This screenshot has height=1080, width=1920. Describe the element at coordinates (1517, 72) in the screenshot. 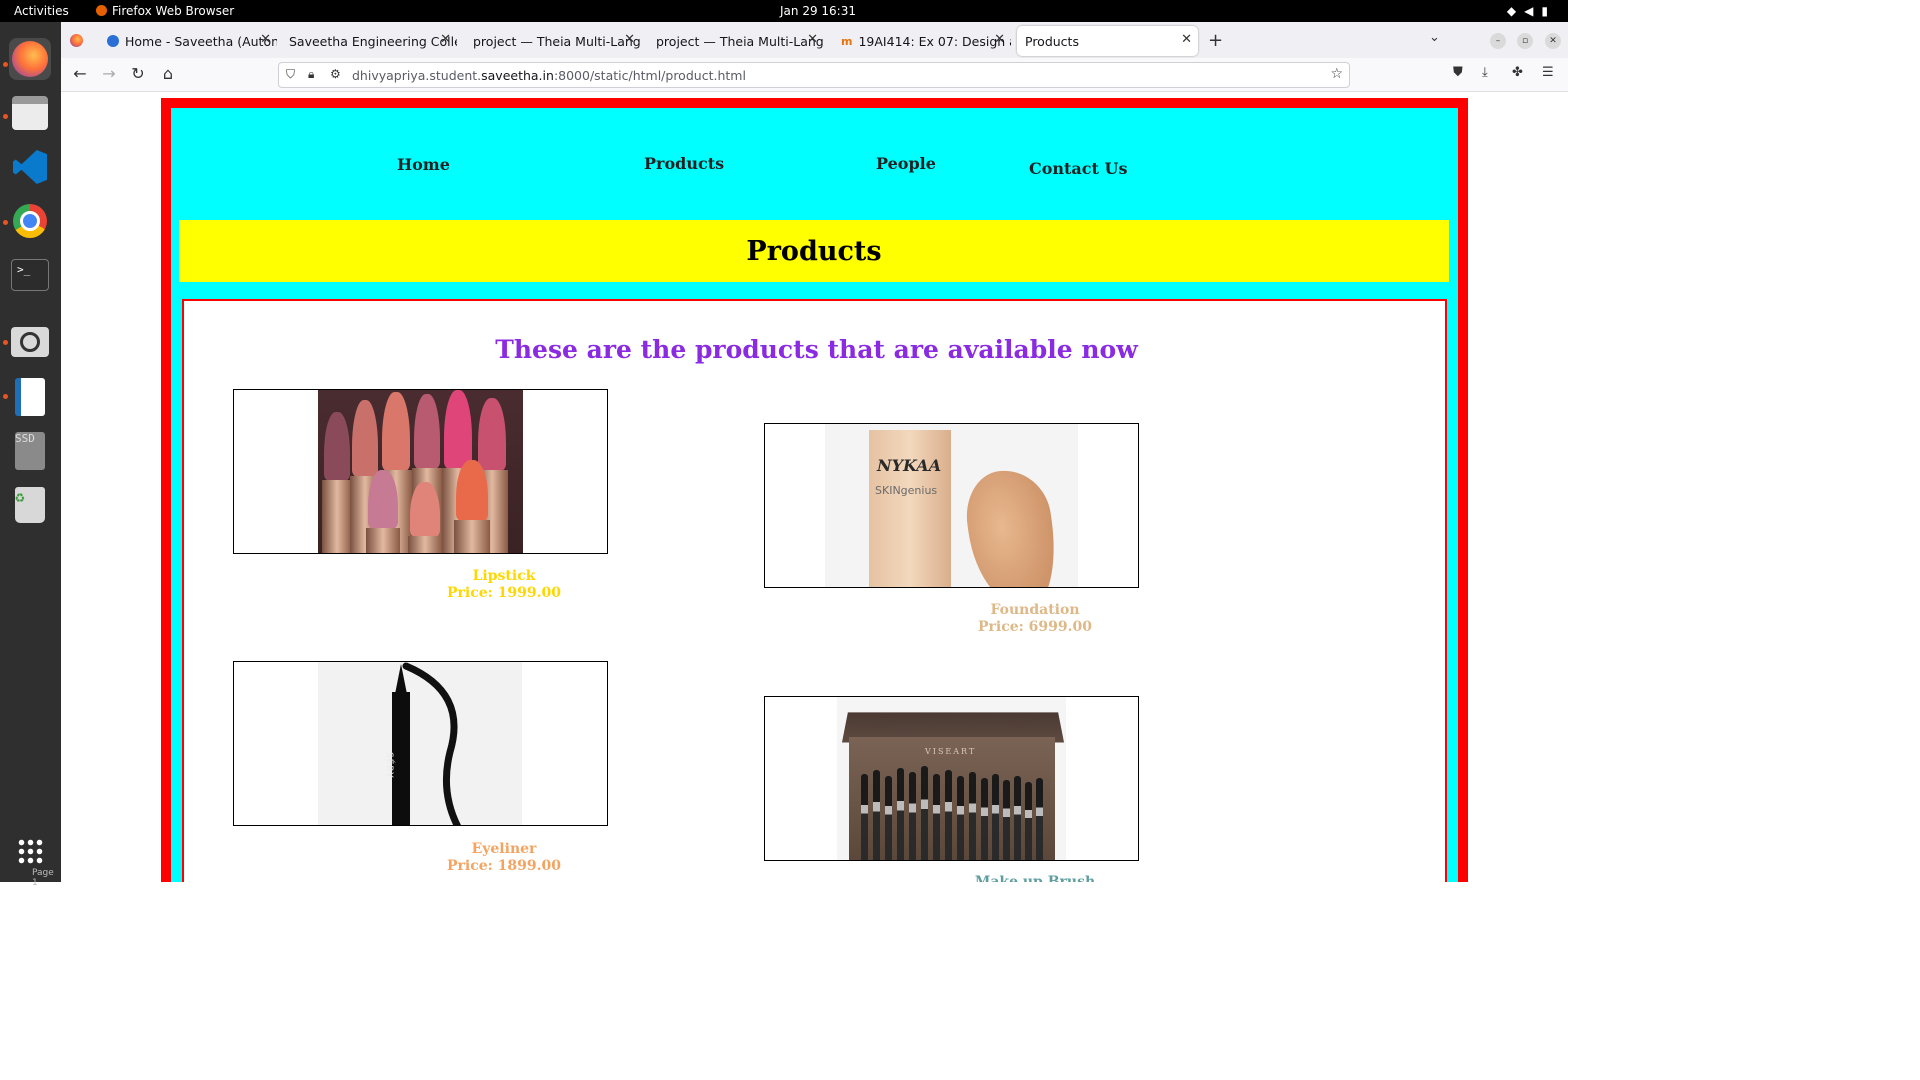

I see `extensions-icon: ✤` at that location.